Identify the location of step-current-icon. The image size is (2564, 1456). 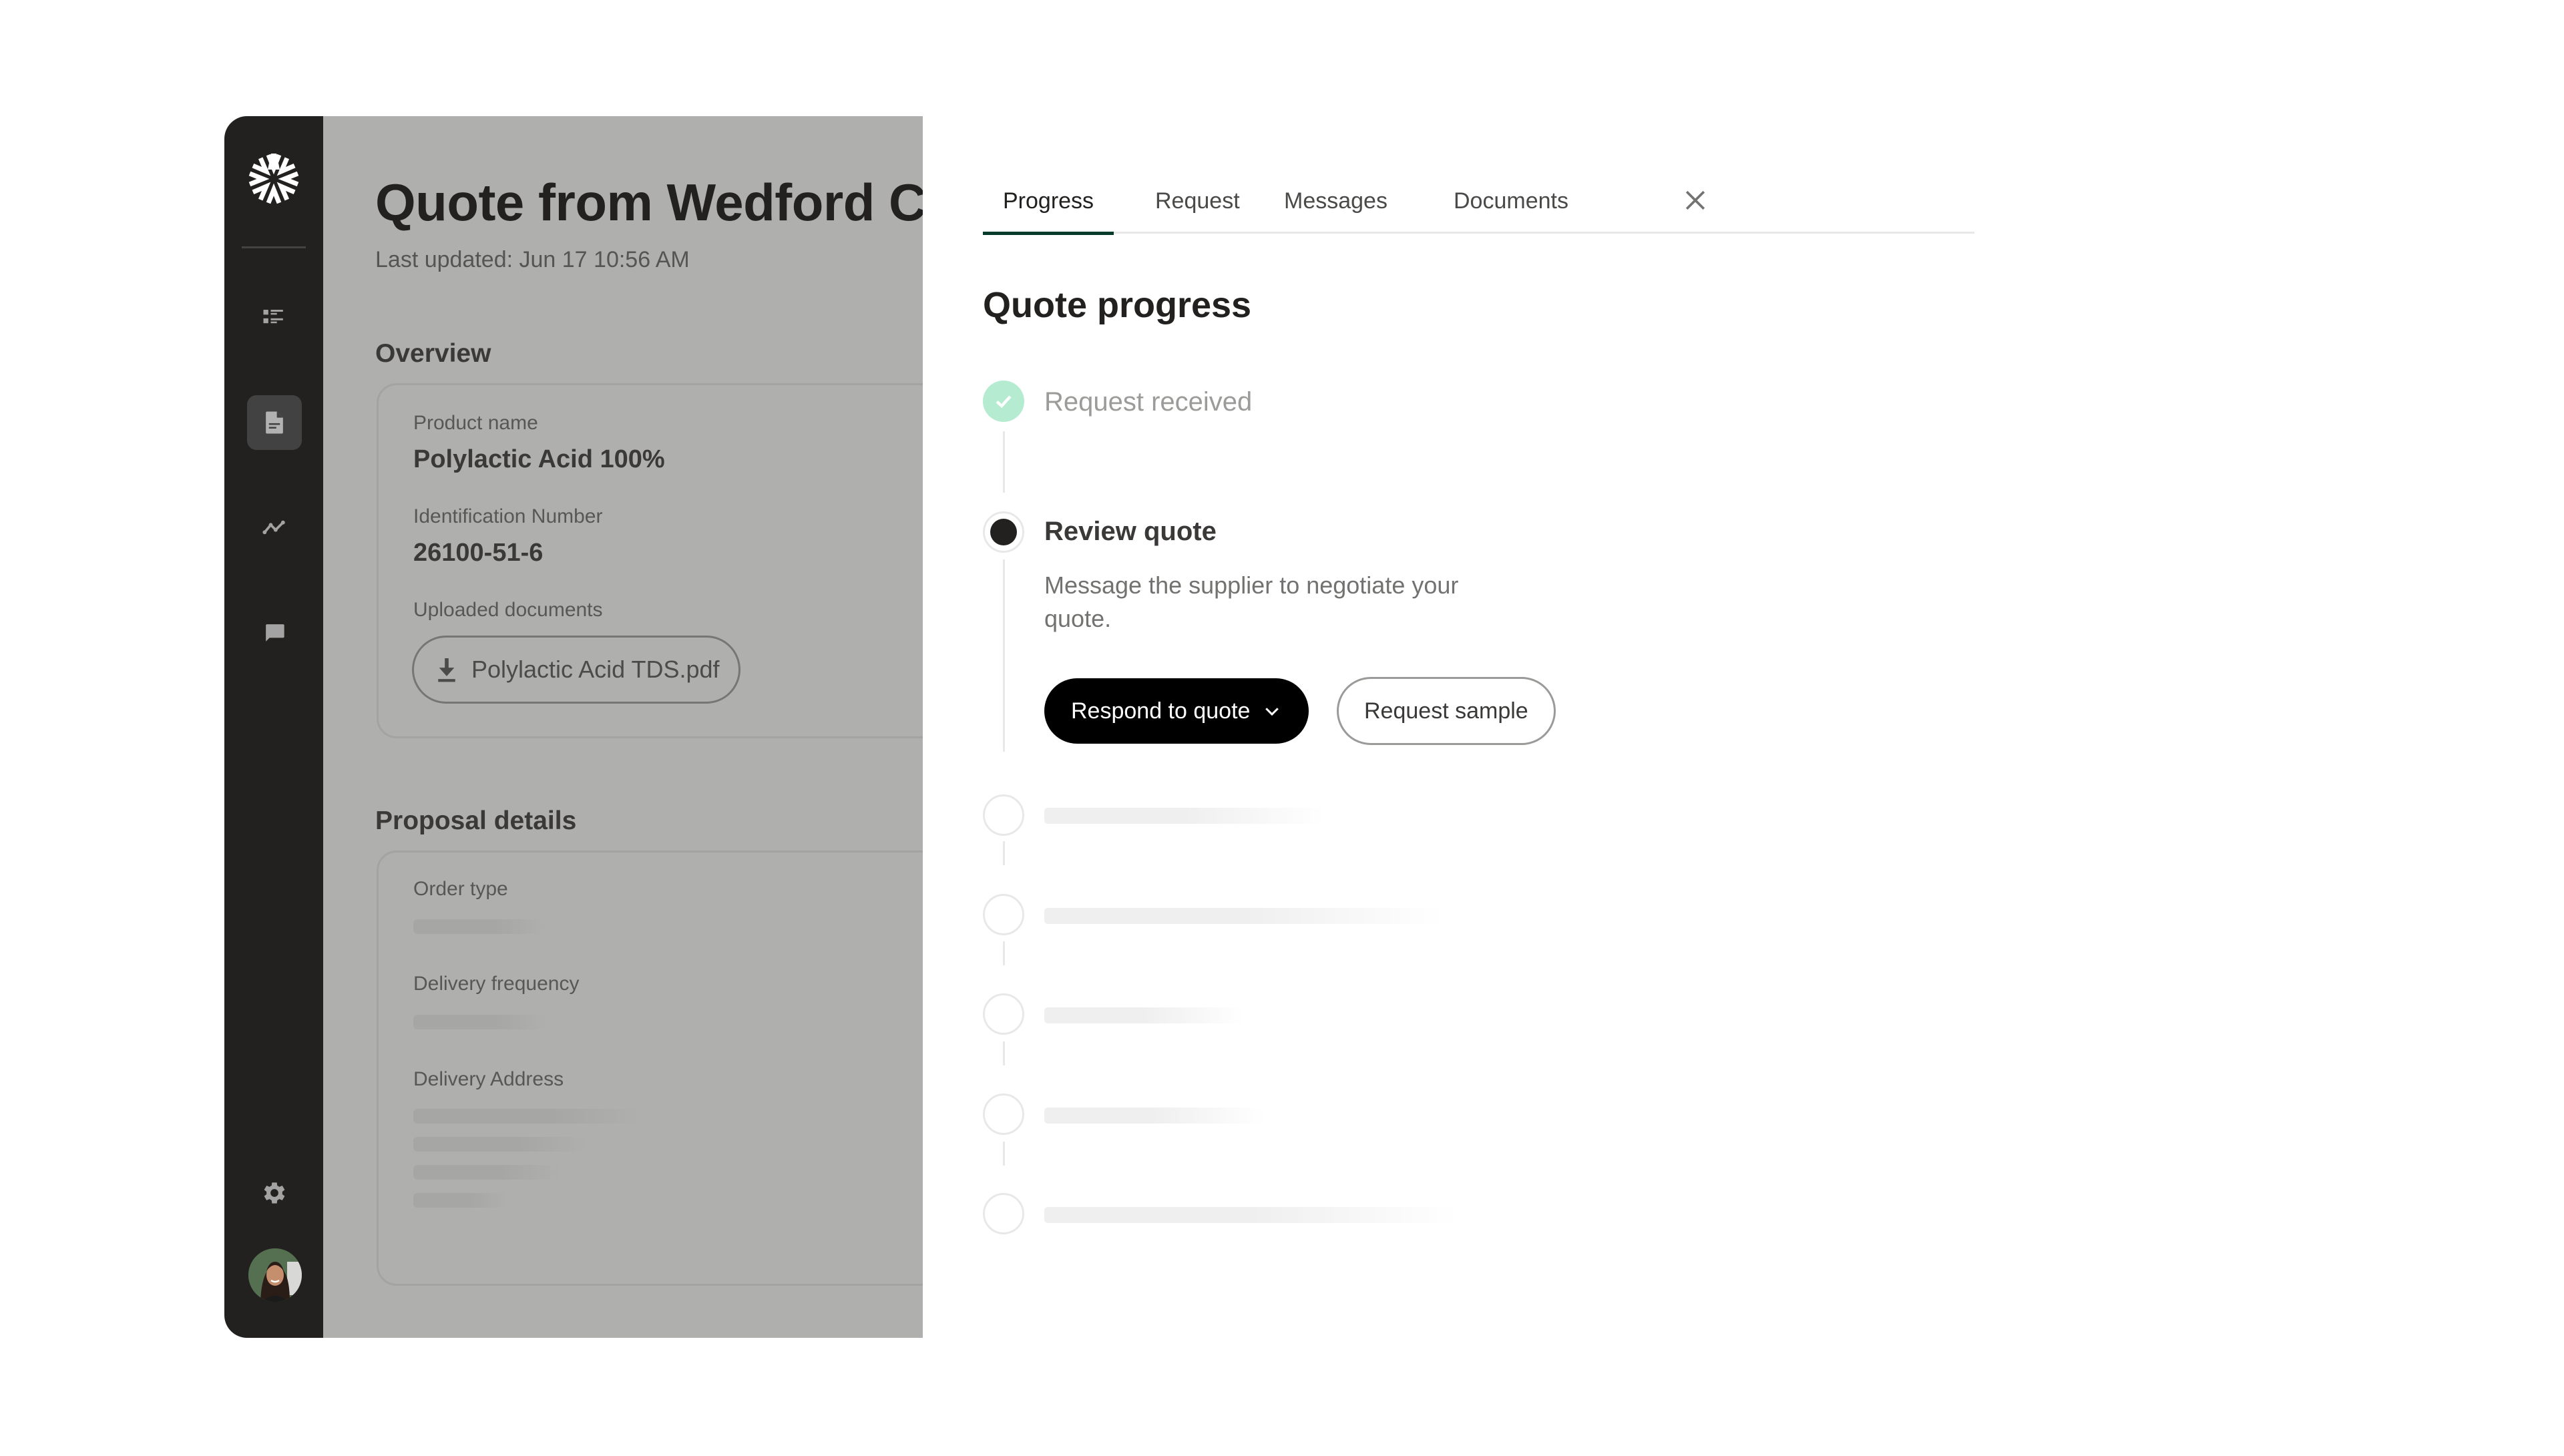
(1004, 532).